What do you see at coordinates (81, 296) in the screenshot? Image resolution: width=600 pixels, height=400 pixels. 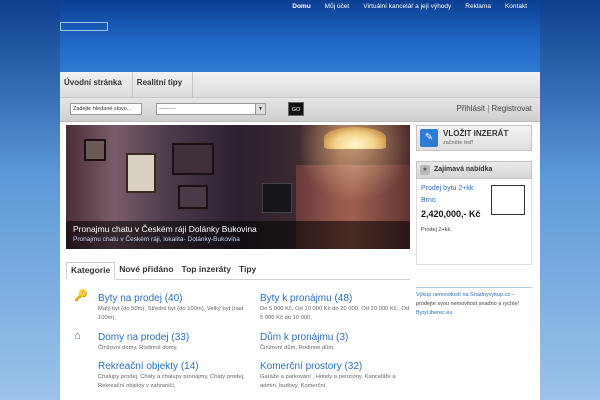 I see `key-icon: 🔑` at bounding box center [81, 296].